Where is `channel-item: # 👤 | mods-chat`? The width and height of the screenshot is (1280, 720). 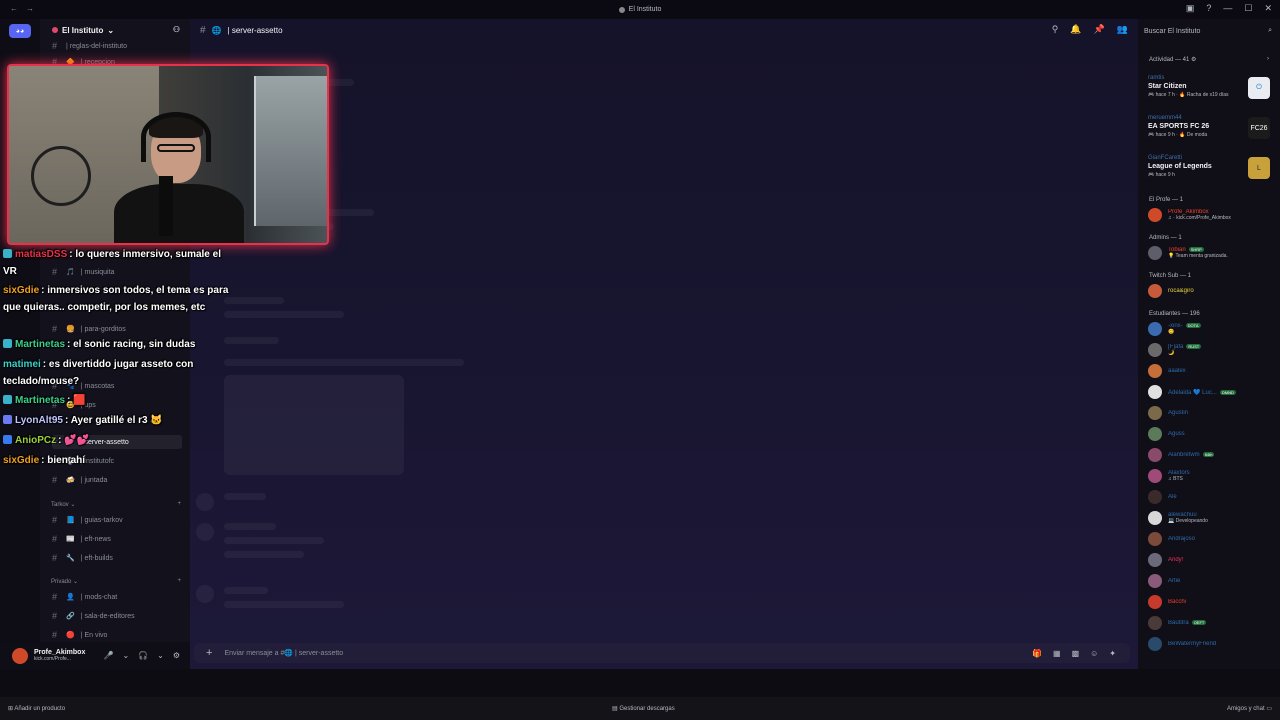 channel-item: # 👤 | mods-chat is located at coordinates (117, 597).